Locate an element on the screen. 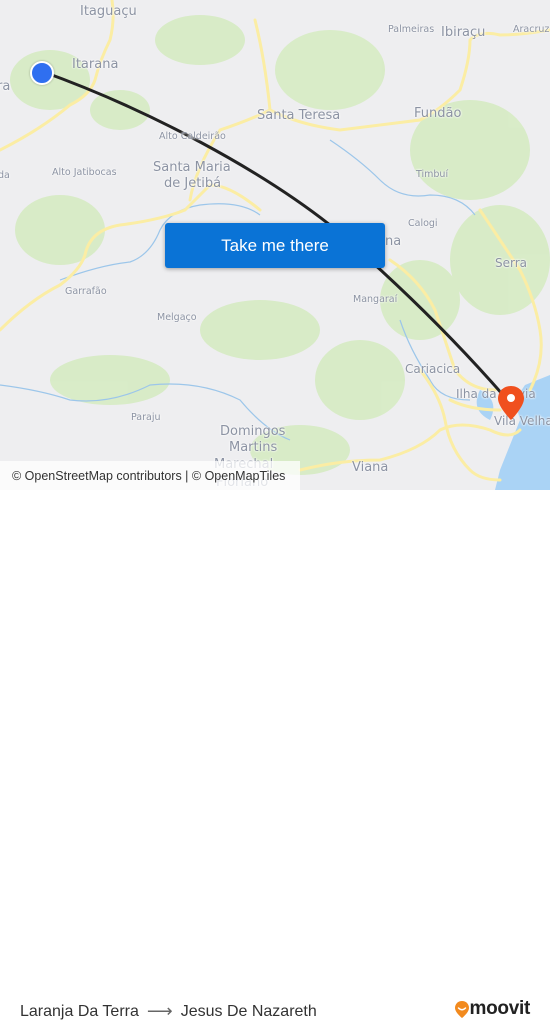  moovit-pin-icon is located at coordinates (461, 1009).